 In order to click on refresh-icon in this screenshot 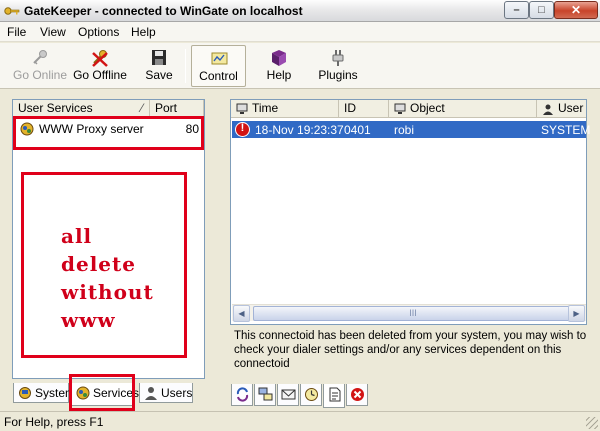, I will do `click(242, 394)`.